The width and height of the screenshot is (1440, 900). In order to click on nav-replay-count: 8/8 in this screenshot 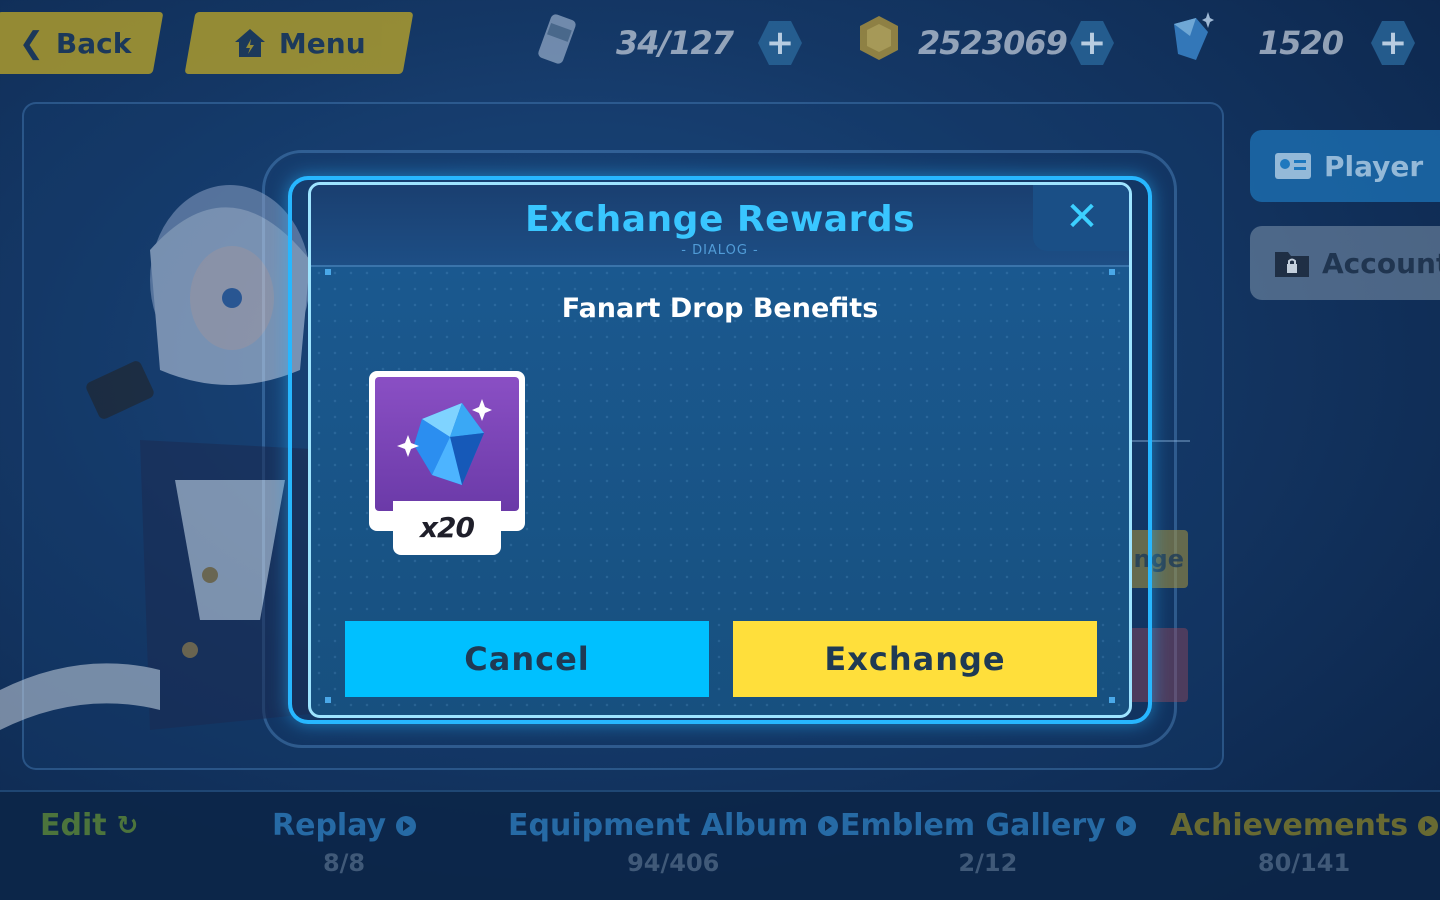, I will do `click(344, 863)`.